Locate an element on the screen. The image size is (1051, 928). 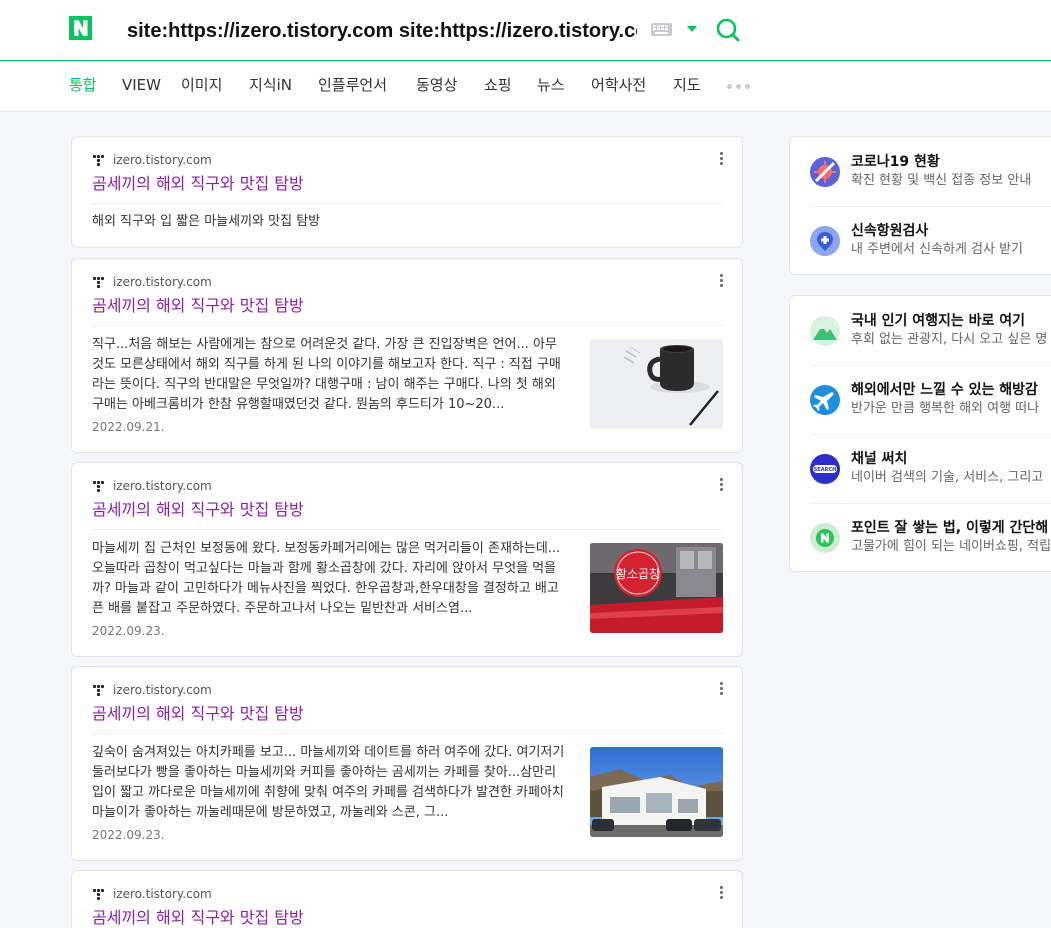
side-item-subtitle: 내 주변에서 신속하게 검사 받기 is located at coordinates (937, 249).